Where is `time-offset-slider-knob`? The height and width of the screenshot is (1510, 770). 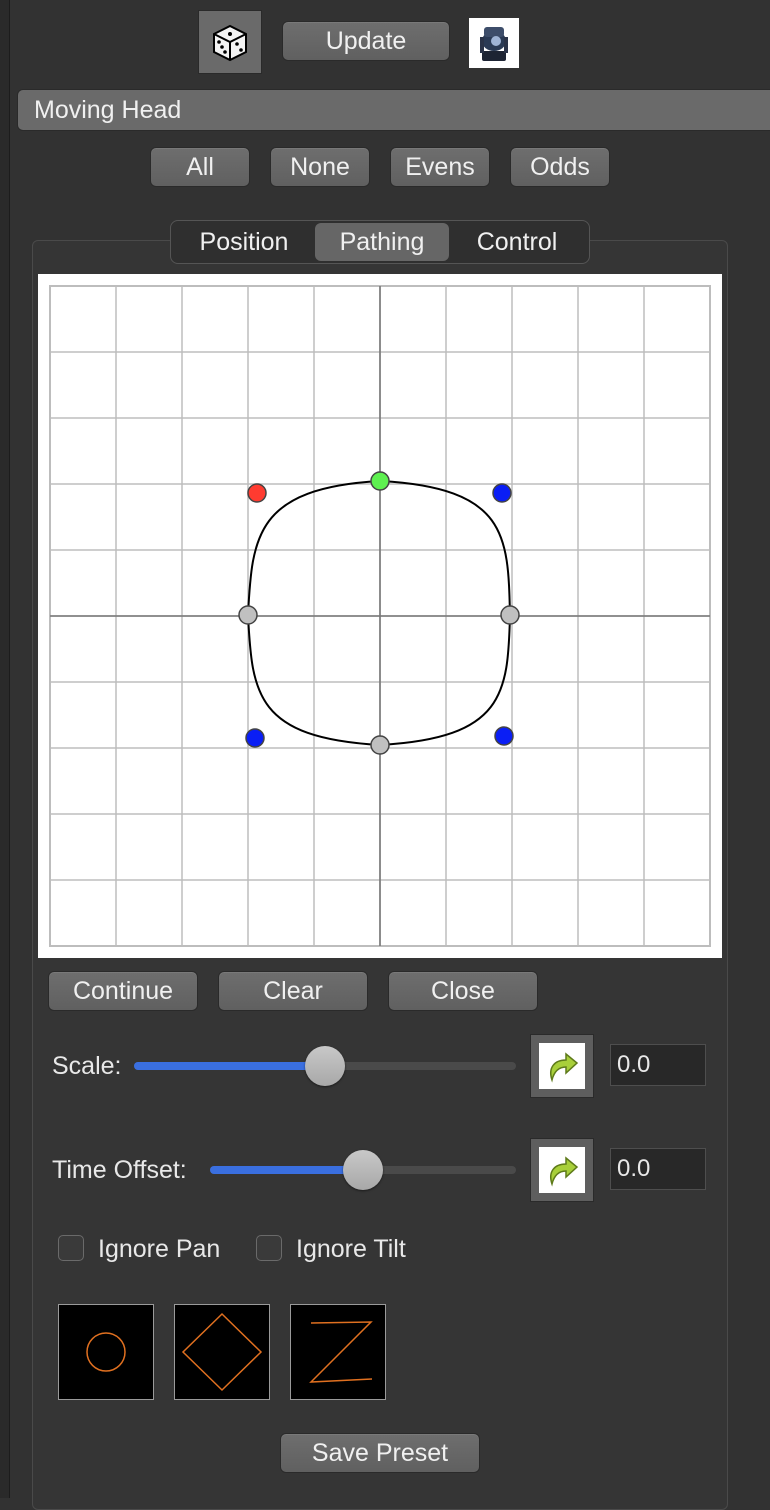
time-offset-slider-knob is located at coordinates (363, 1170).